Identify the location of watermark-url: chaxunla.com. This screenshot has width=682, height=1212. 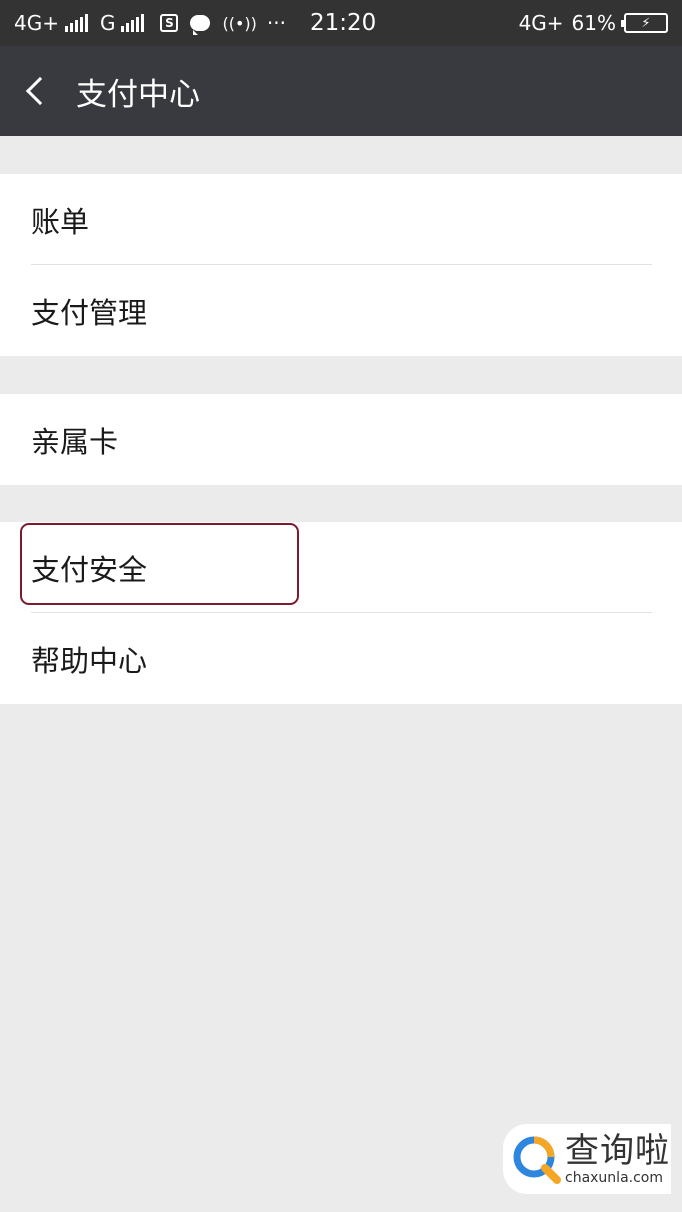
(614, 1178).